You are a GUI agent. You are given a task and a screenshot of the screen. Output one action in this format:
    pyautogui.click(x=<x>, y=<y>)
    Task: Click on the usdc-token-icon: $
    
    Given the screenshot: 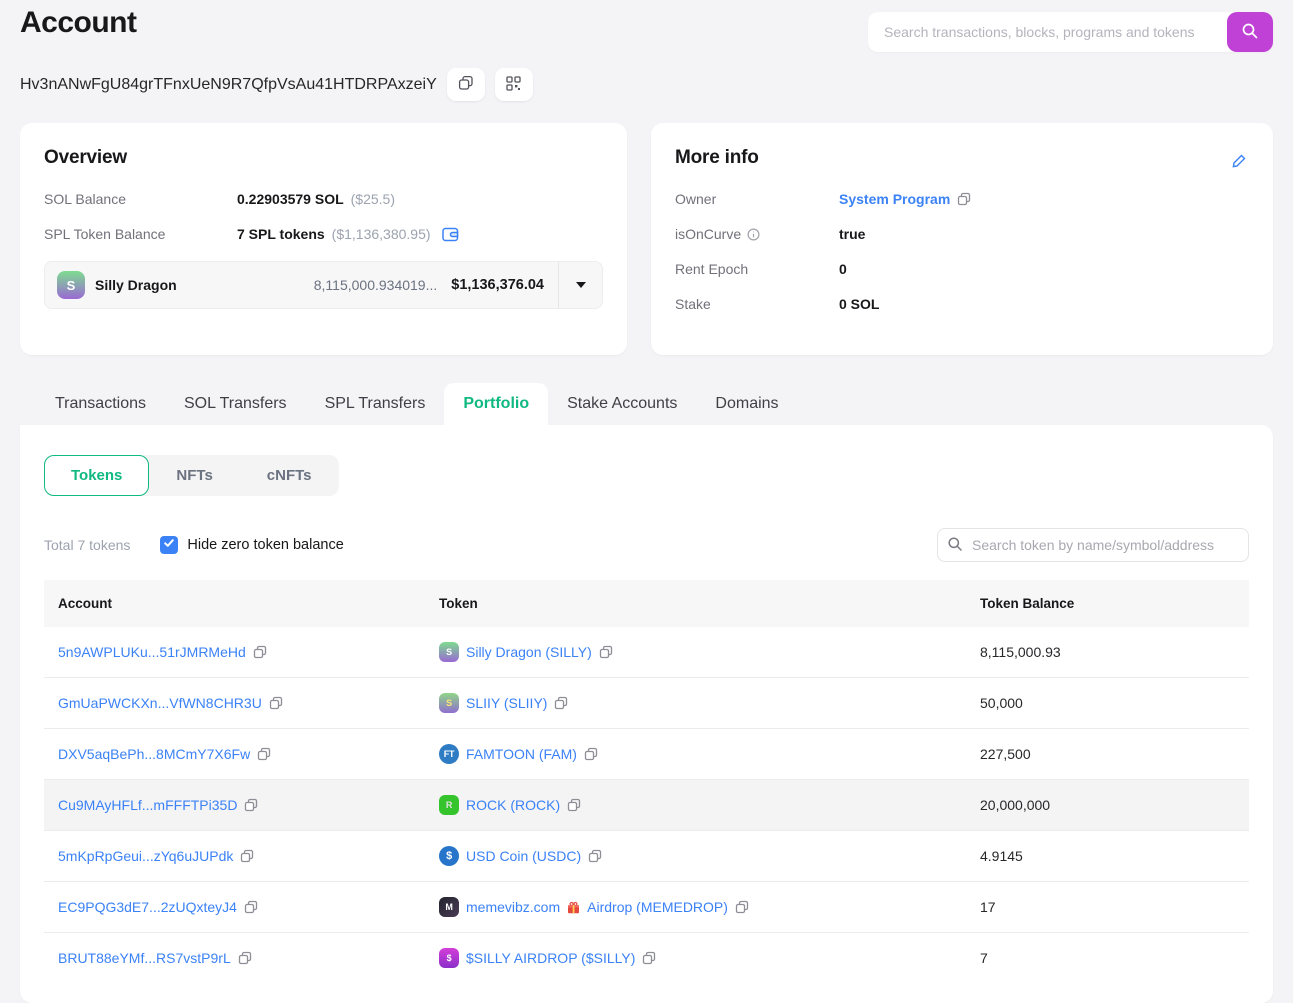 What is the action you would take?
    pyautogui.click(x=449, y=856)
    